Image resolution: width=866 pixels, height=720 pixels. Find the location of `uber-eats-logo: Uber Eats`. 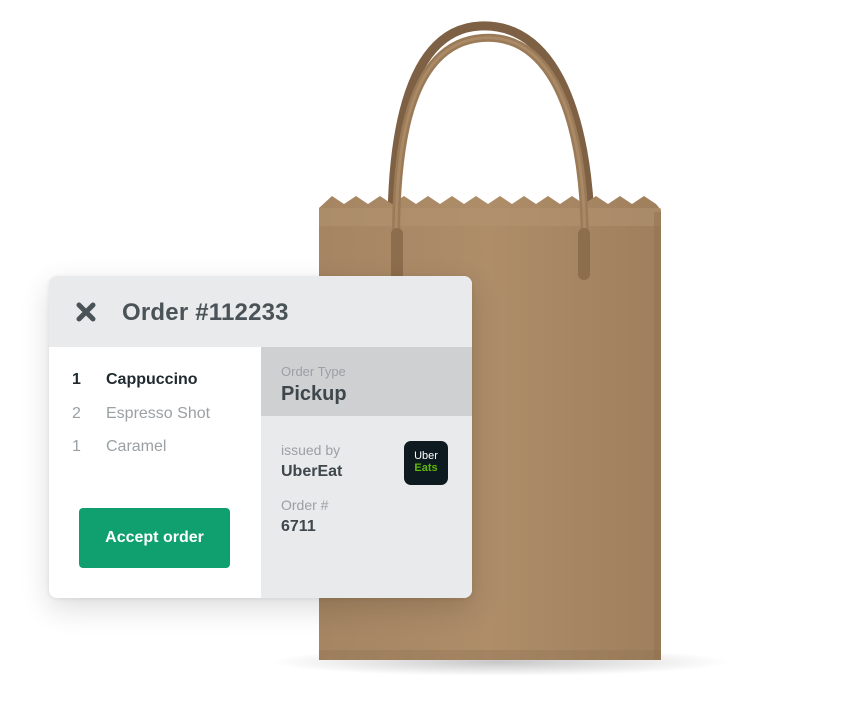

uber-eats-logo: Uber Eats is located at coordinates (426, 463).